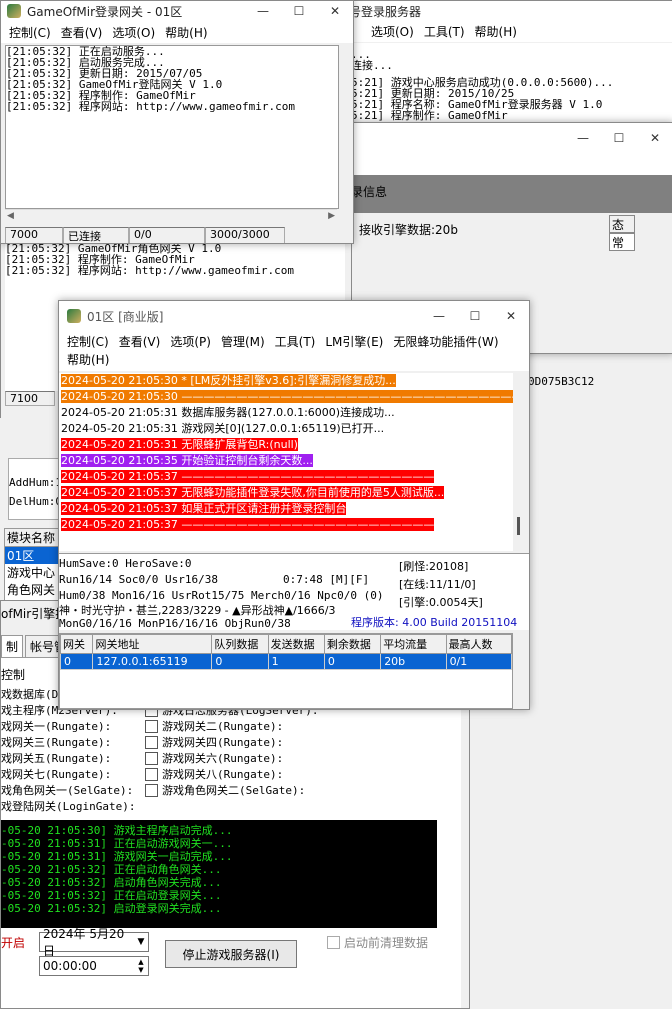 Image resolution: width=672 pixels, height=1009 pixels. What do you see at coordinates (478, 644) in the screenshot?
I see `column-header: 最高人数` at bounding box center [478, 644].